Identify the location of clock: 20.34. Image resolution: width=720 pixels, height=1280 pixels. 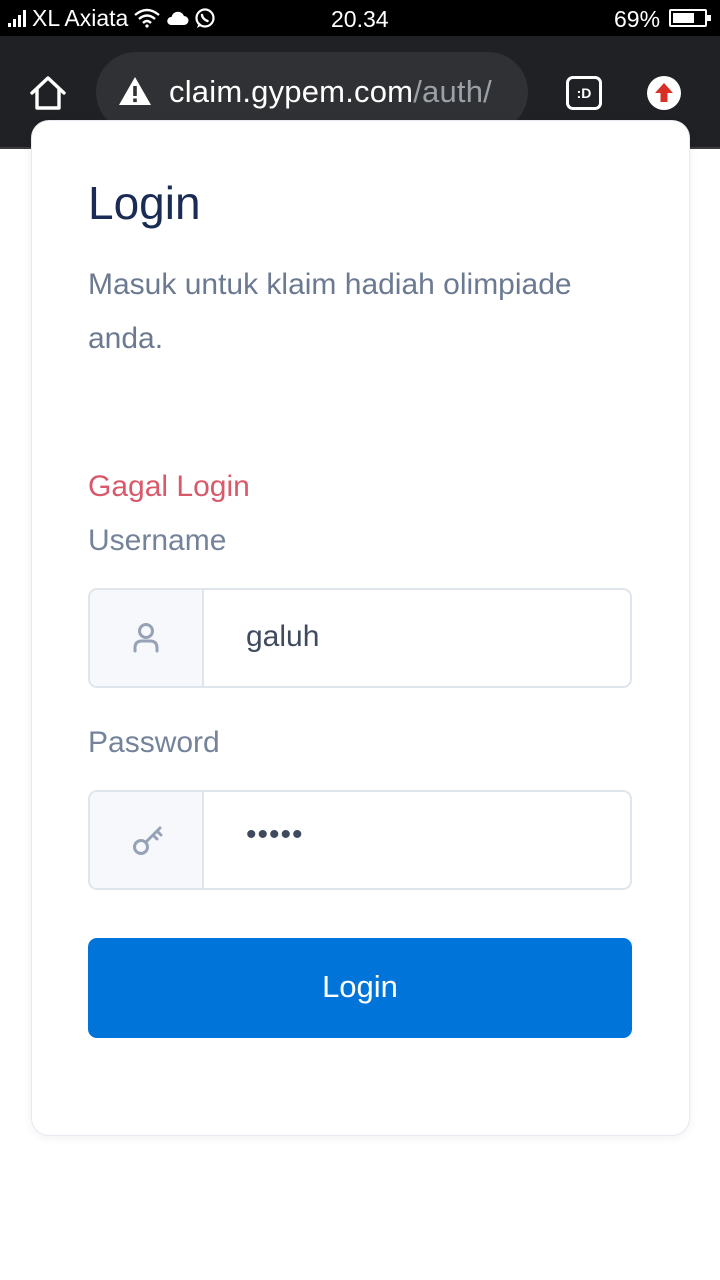
(360, 19).